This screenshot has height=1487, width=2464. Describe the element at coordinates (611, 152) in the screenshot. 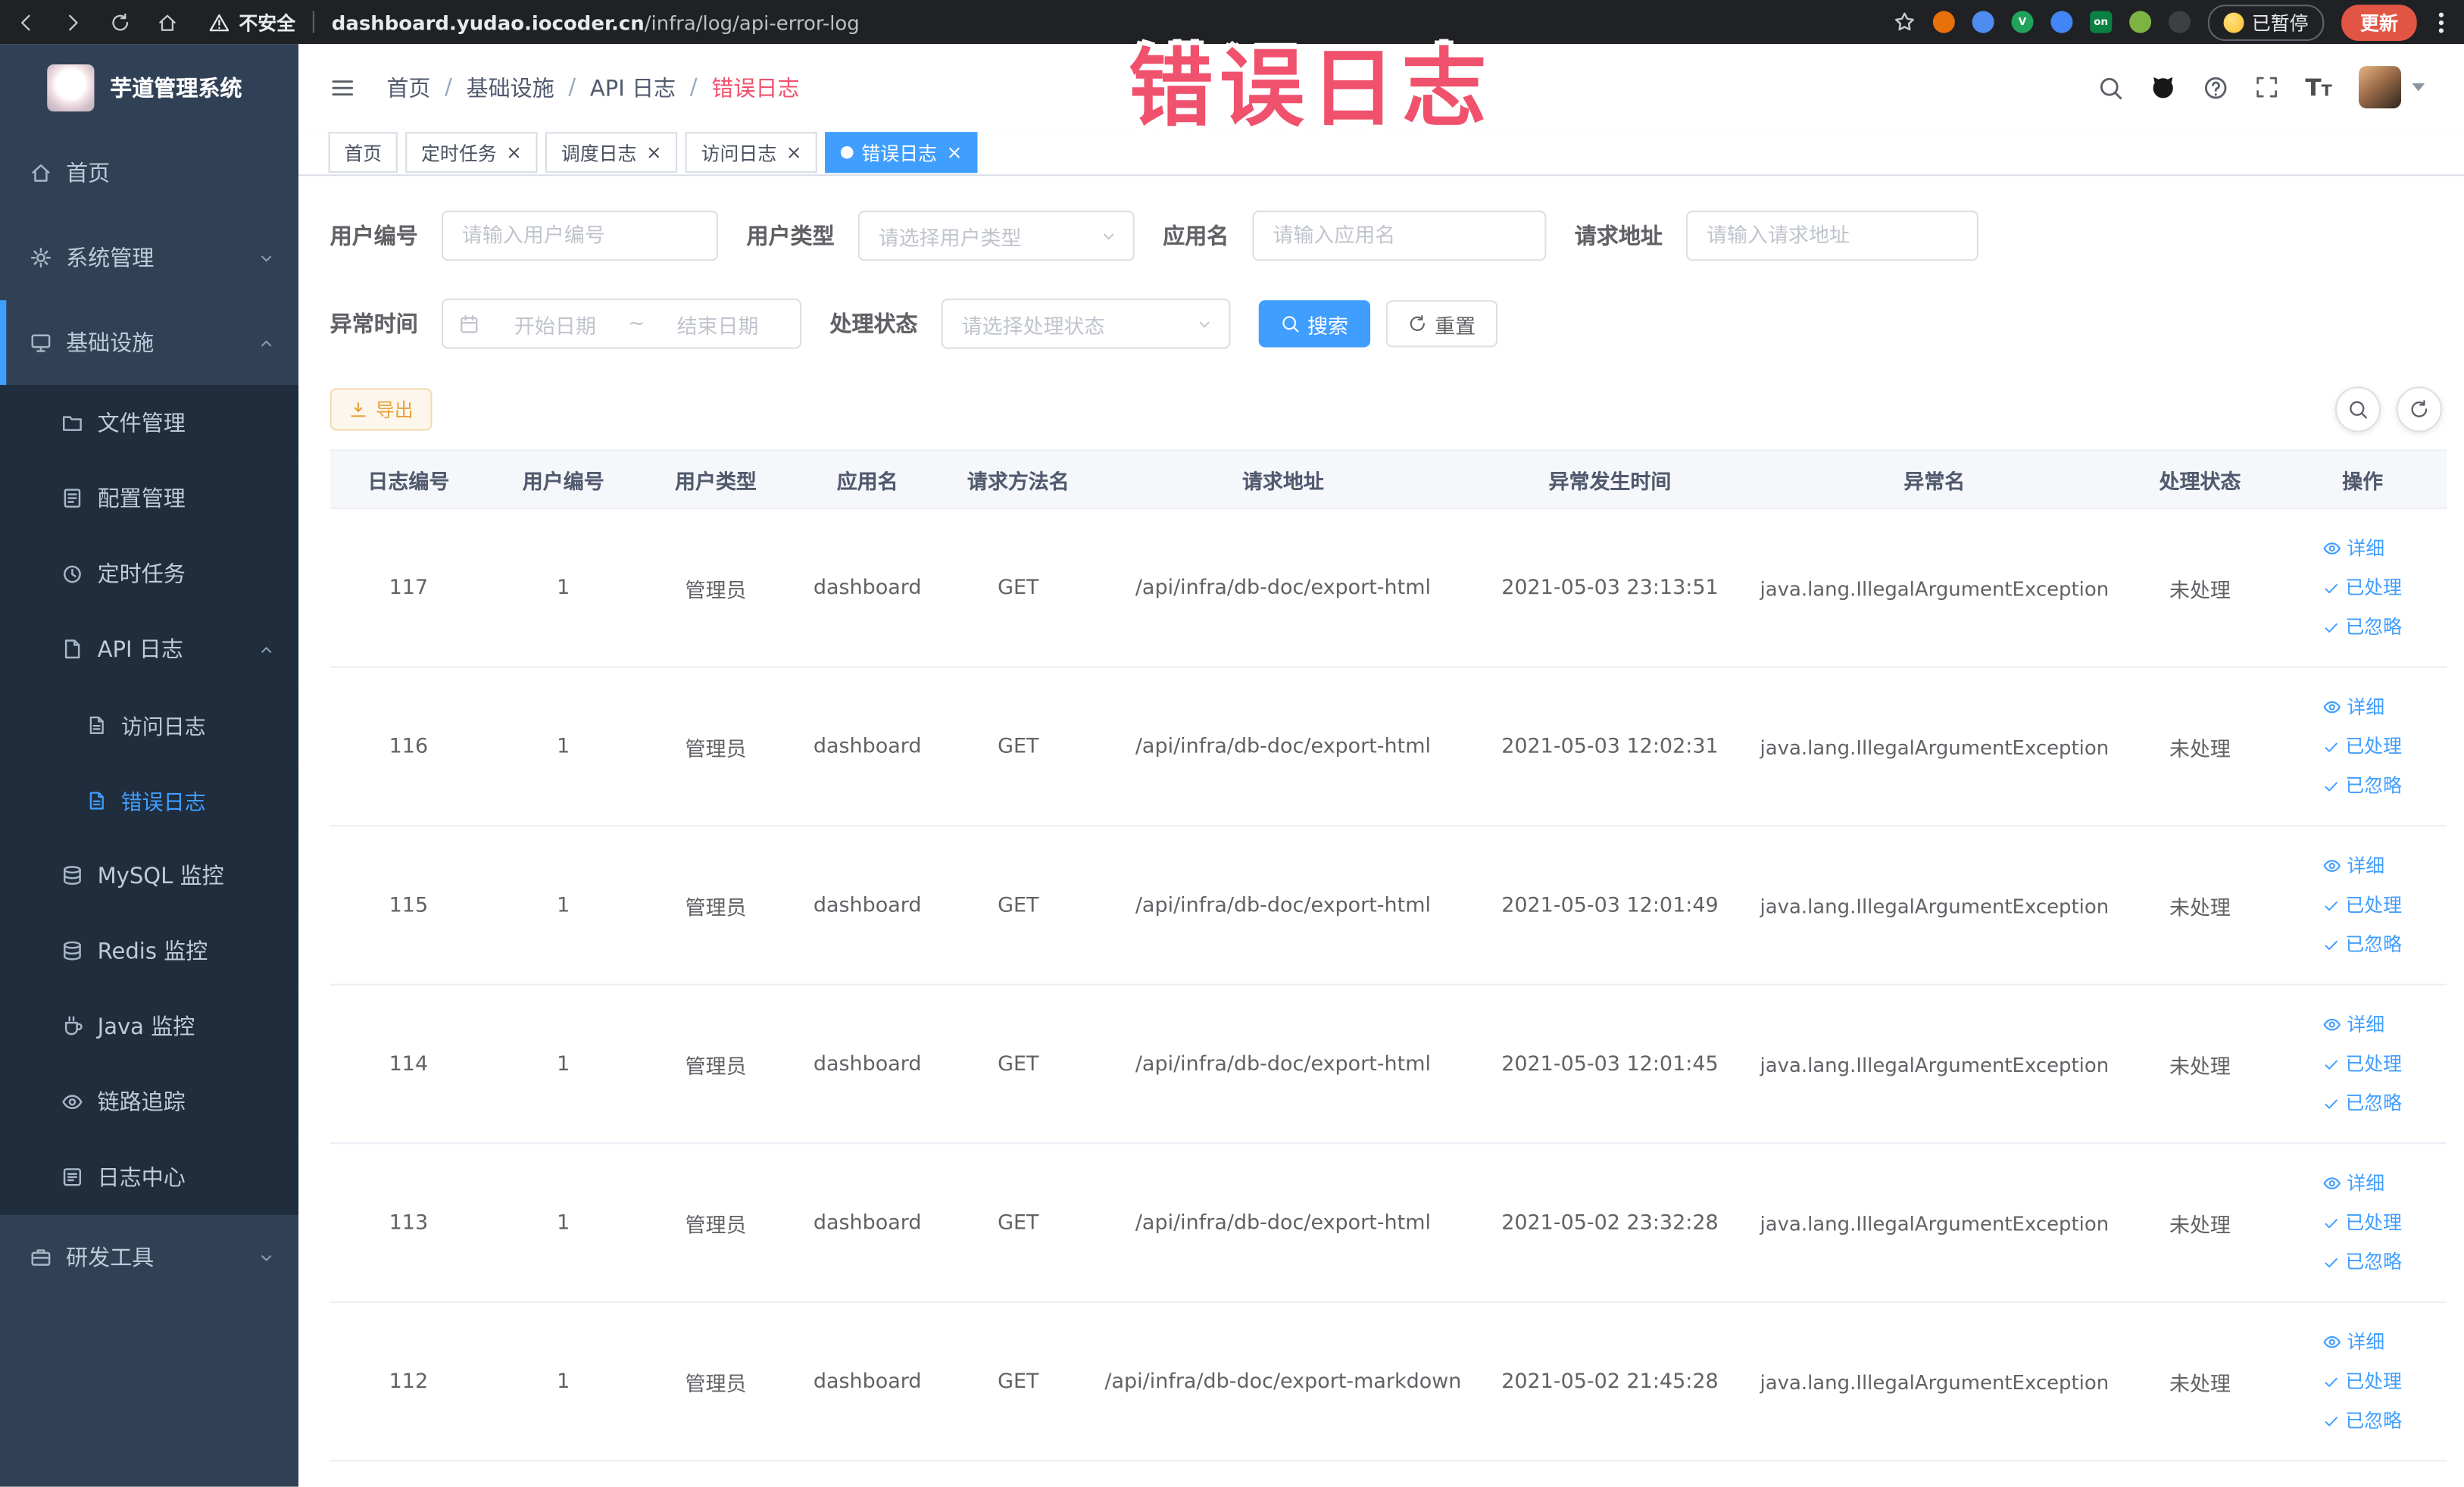

I see `tab-schedule-log: 调度日志 ×` at that location.